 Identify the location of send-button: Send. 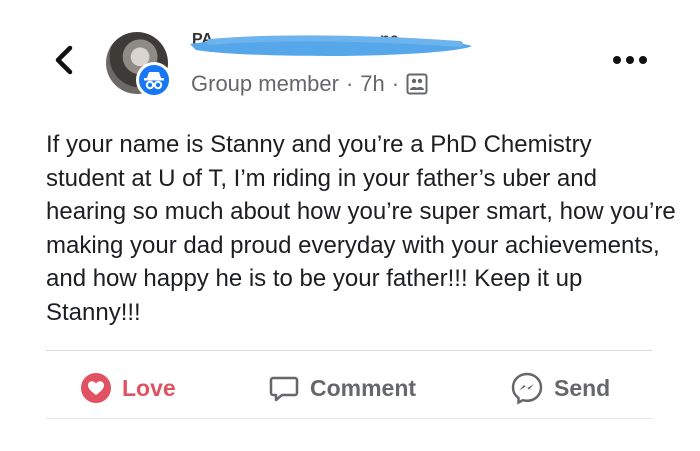
(560, 388).